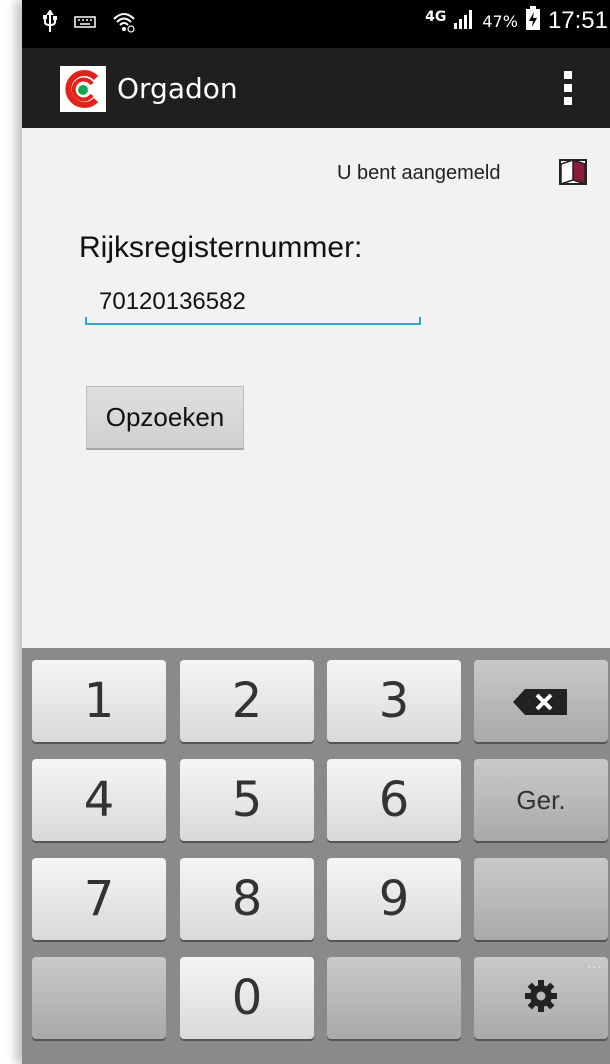  Describe the element at coordinates (577, 20) in the screenshot. I see `clock: 17:51` at that location.